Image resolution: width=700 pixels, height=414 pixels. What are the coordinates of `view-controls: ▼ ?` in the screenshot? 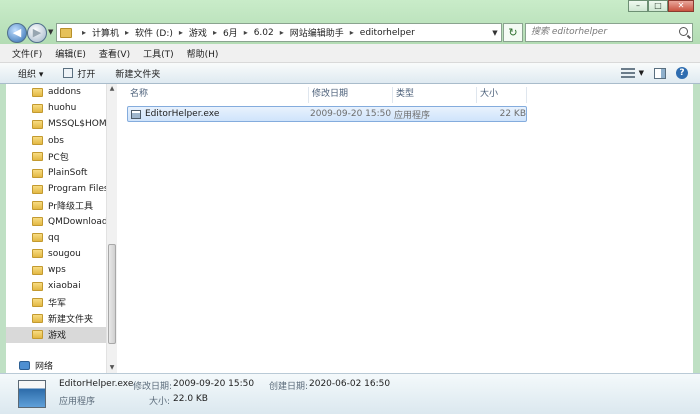 It's located at (654, 73).